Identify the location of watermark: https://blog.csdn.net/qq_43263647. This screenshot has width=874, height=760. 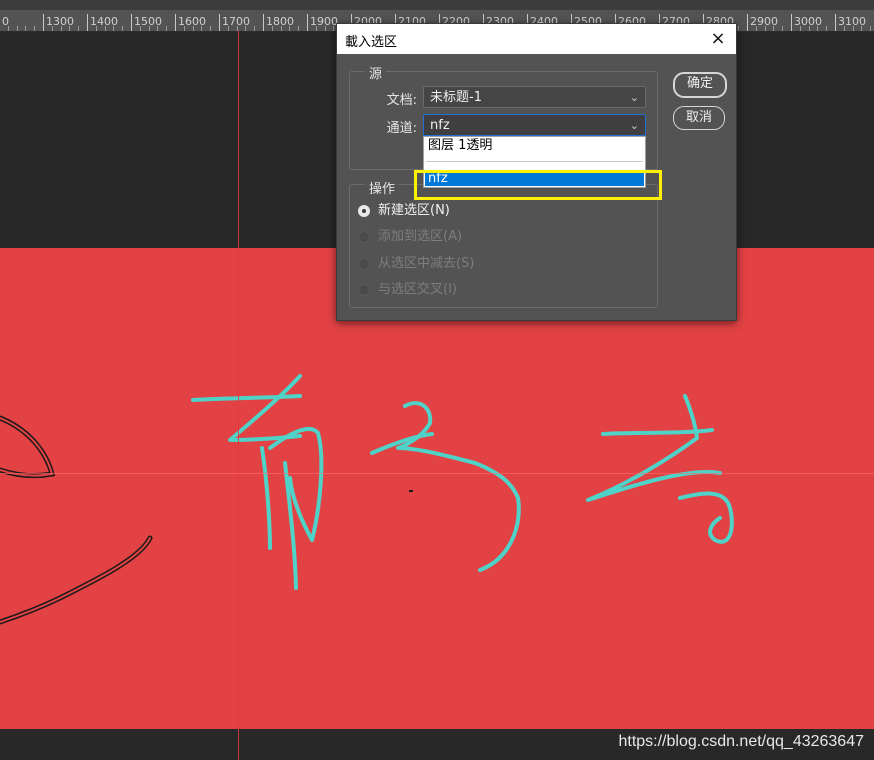
(741, 741).